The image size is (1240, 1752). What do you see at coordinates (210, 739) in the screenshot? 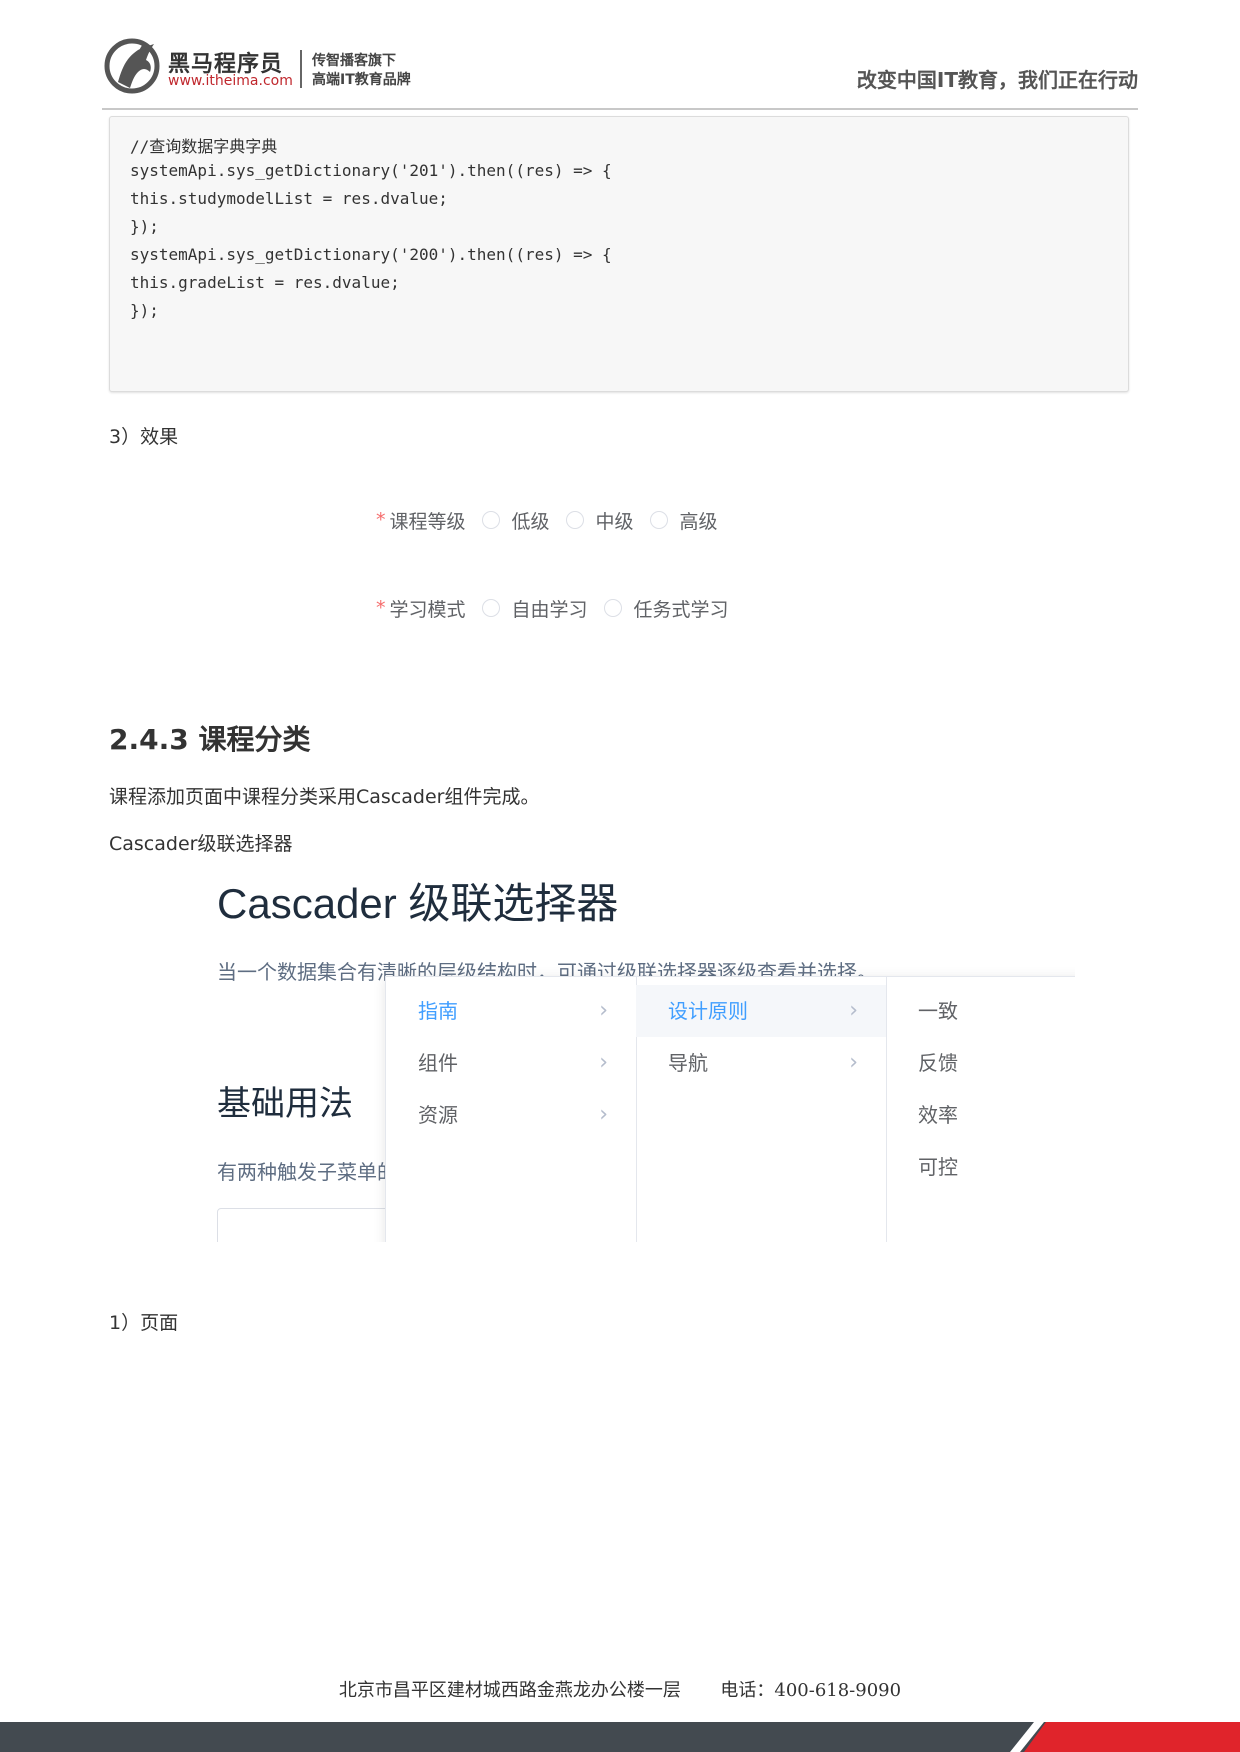
I see `section-heading: 2.4.3 课程分类` at bounding box center [210, 739].